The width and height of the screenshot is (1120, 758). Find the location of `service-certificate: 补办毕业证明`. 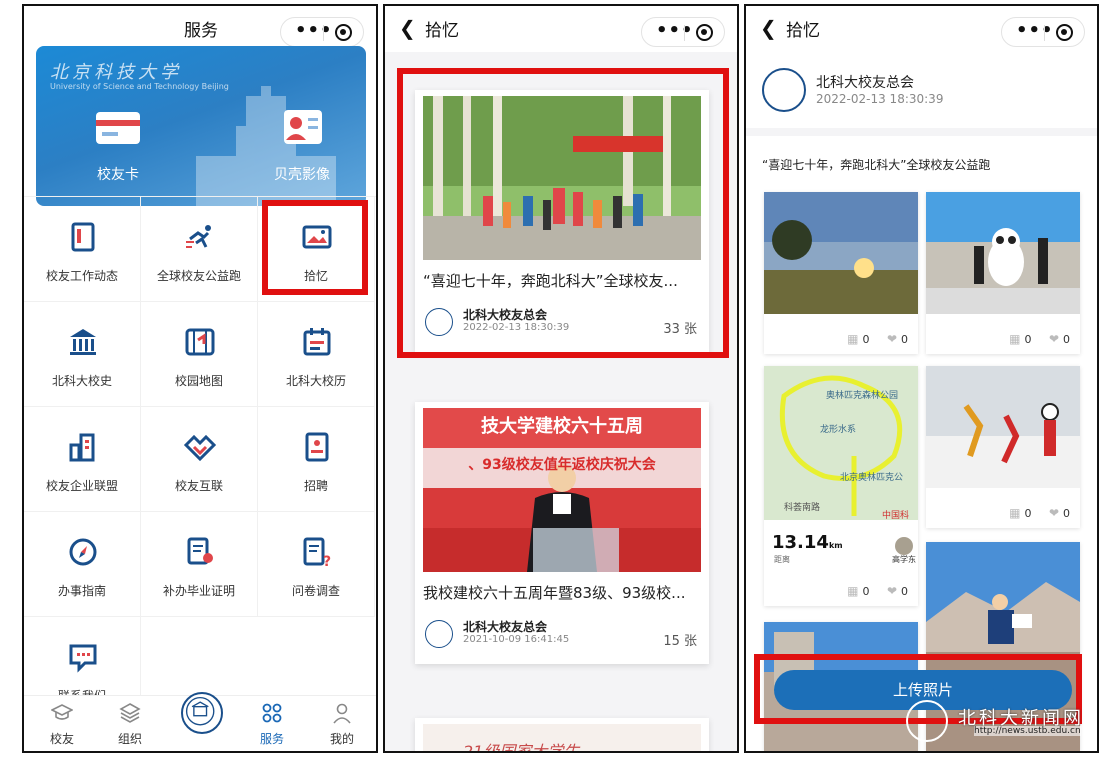

service-certificate: 补办毕业证明 is located at coordinates (199, 564).